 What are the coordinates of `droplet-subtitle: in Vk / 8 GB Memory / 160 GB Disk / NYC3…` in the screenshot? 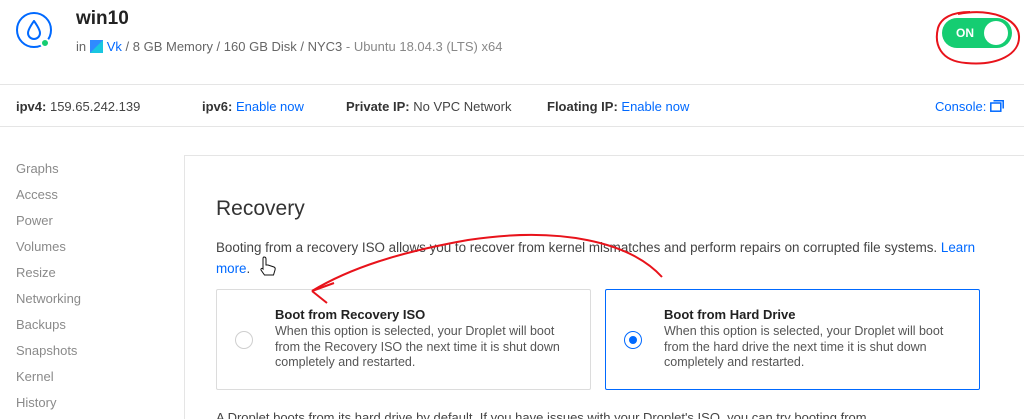 It's located at (289, 46).